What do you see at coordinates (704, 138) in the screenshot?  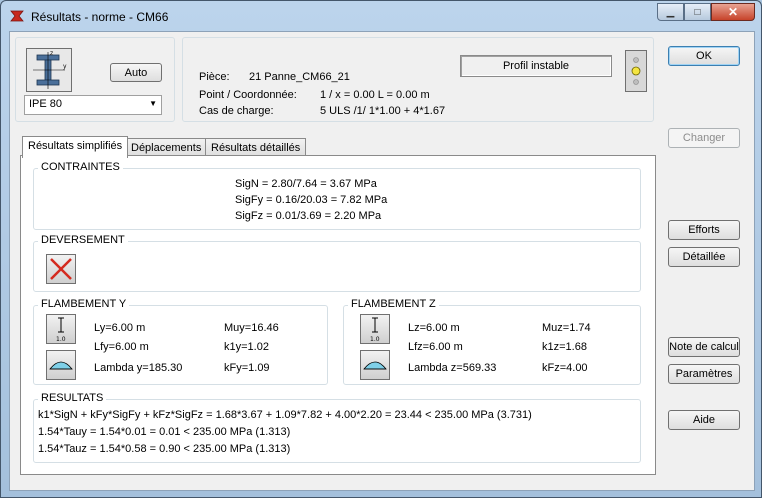 I see `changer-button: Changer` at bounding box center [704, 138].